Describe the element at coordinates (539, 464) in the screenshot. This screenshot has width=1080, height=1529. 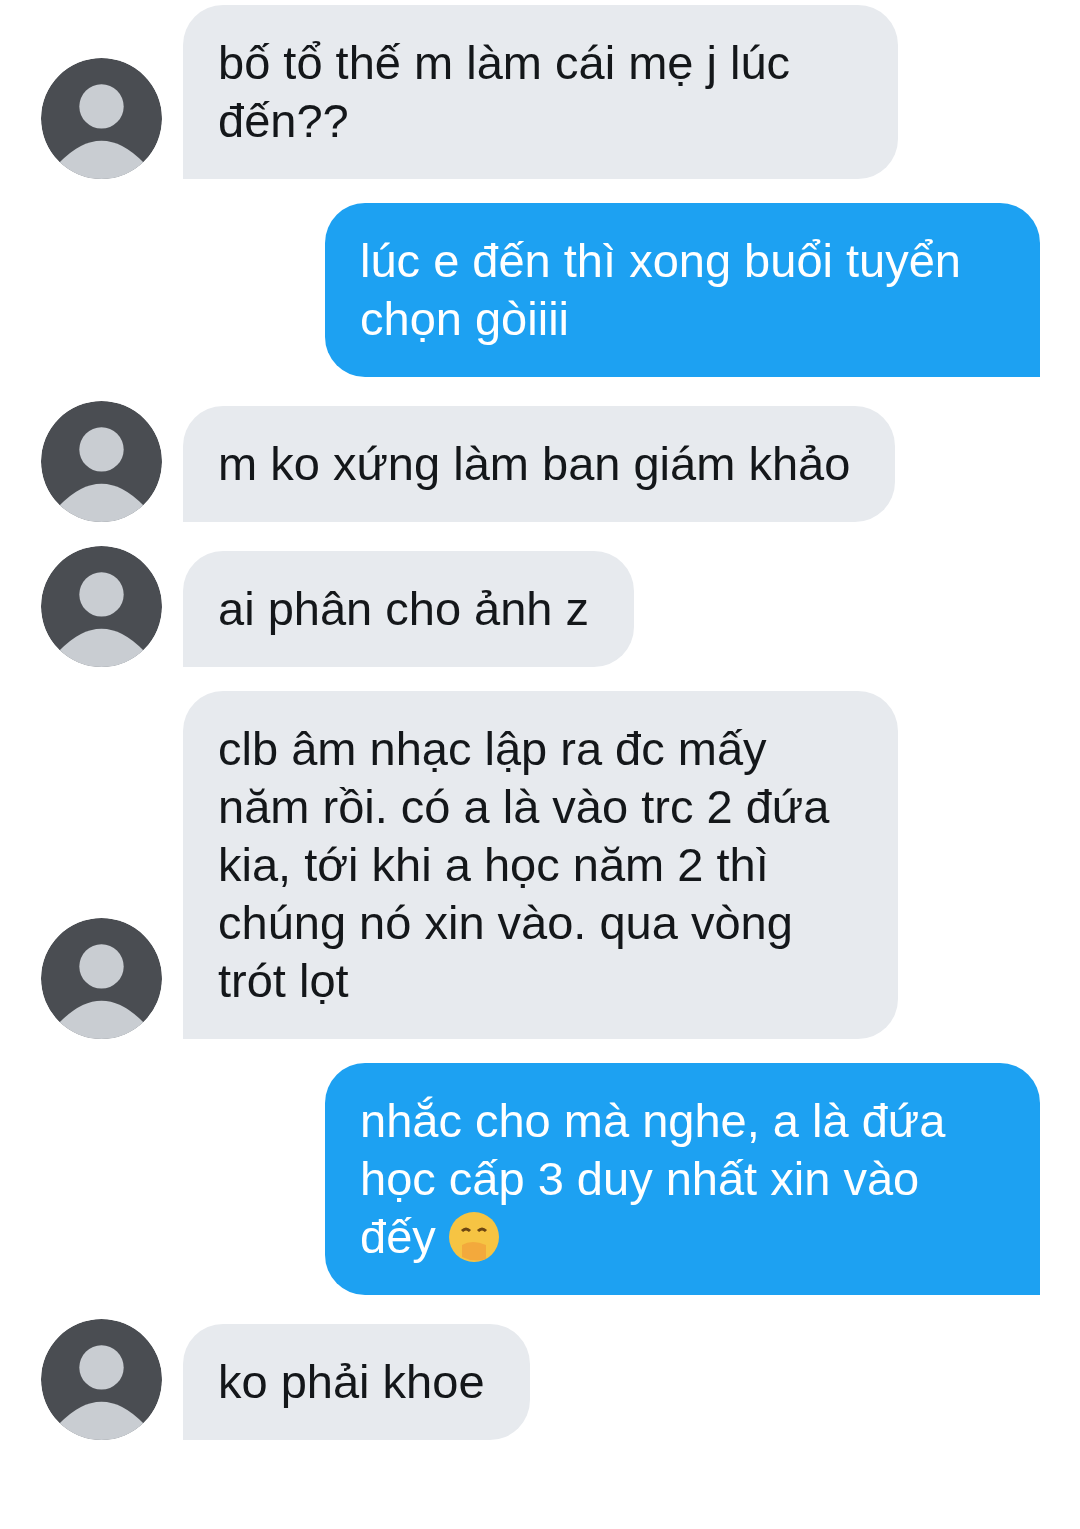
I see `received-message: m ko xứng làm ban giám khảo` at that location.